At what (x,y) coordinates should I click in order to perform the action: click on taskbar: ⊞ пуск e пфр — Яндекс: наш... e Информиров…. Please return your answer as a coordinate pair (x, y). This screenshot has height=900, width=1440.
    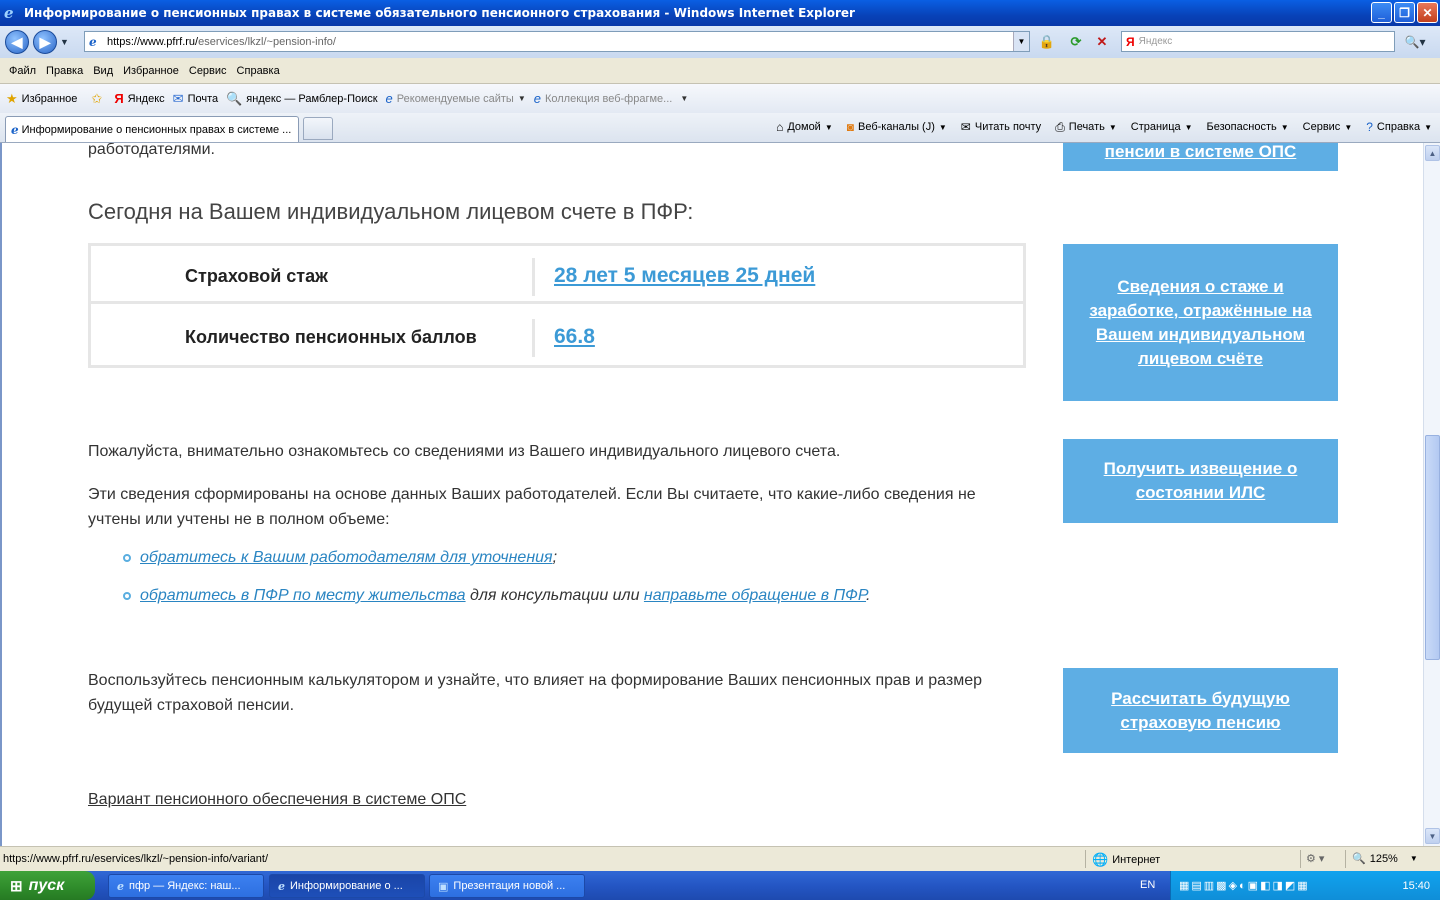
    Looking at the image, I should click on (720, 885).